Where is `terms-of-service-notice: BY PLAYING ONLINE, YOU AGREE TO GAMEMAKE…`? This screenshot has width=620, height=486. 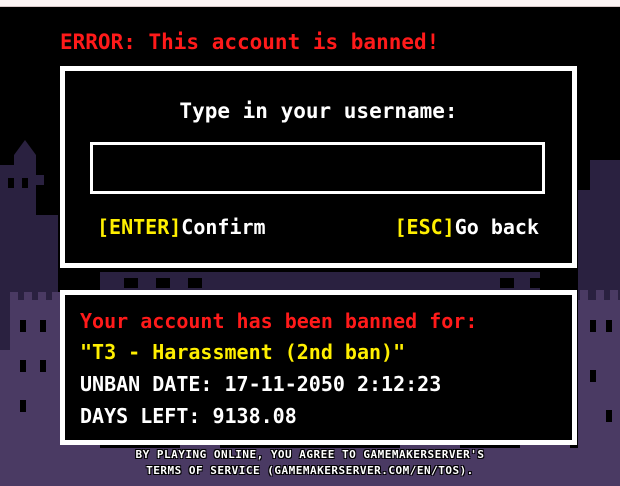 terms-of-service-notice: BY PLAYING ONLINE, YOU AGREE TO GAMEMAKE… is located at coordinates (310, 463).